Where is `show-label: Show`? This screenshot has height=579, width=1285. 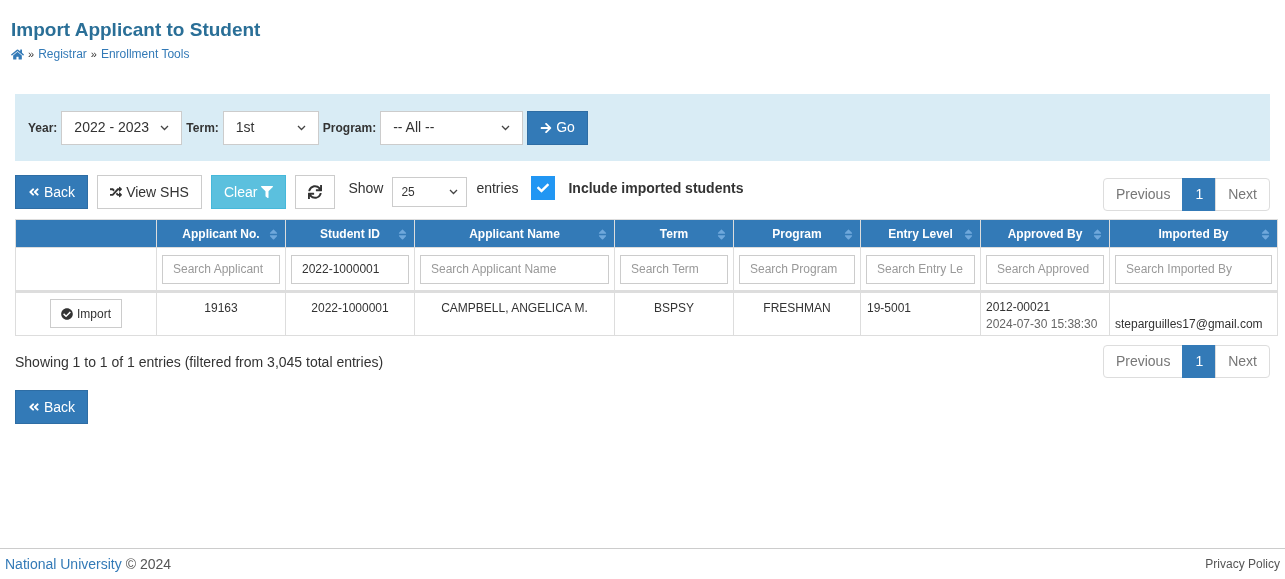
show-label: Show is located at coordinates (366, 188).